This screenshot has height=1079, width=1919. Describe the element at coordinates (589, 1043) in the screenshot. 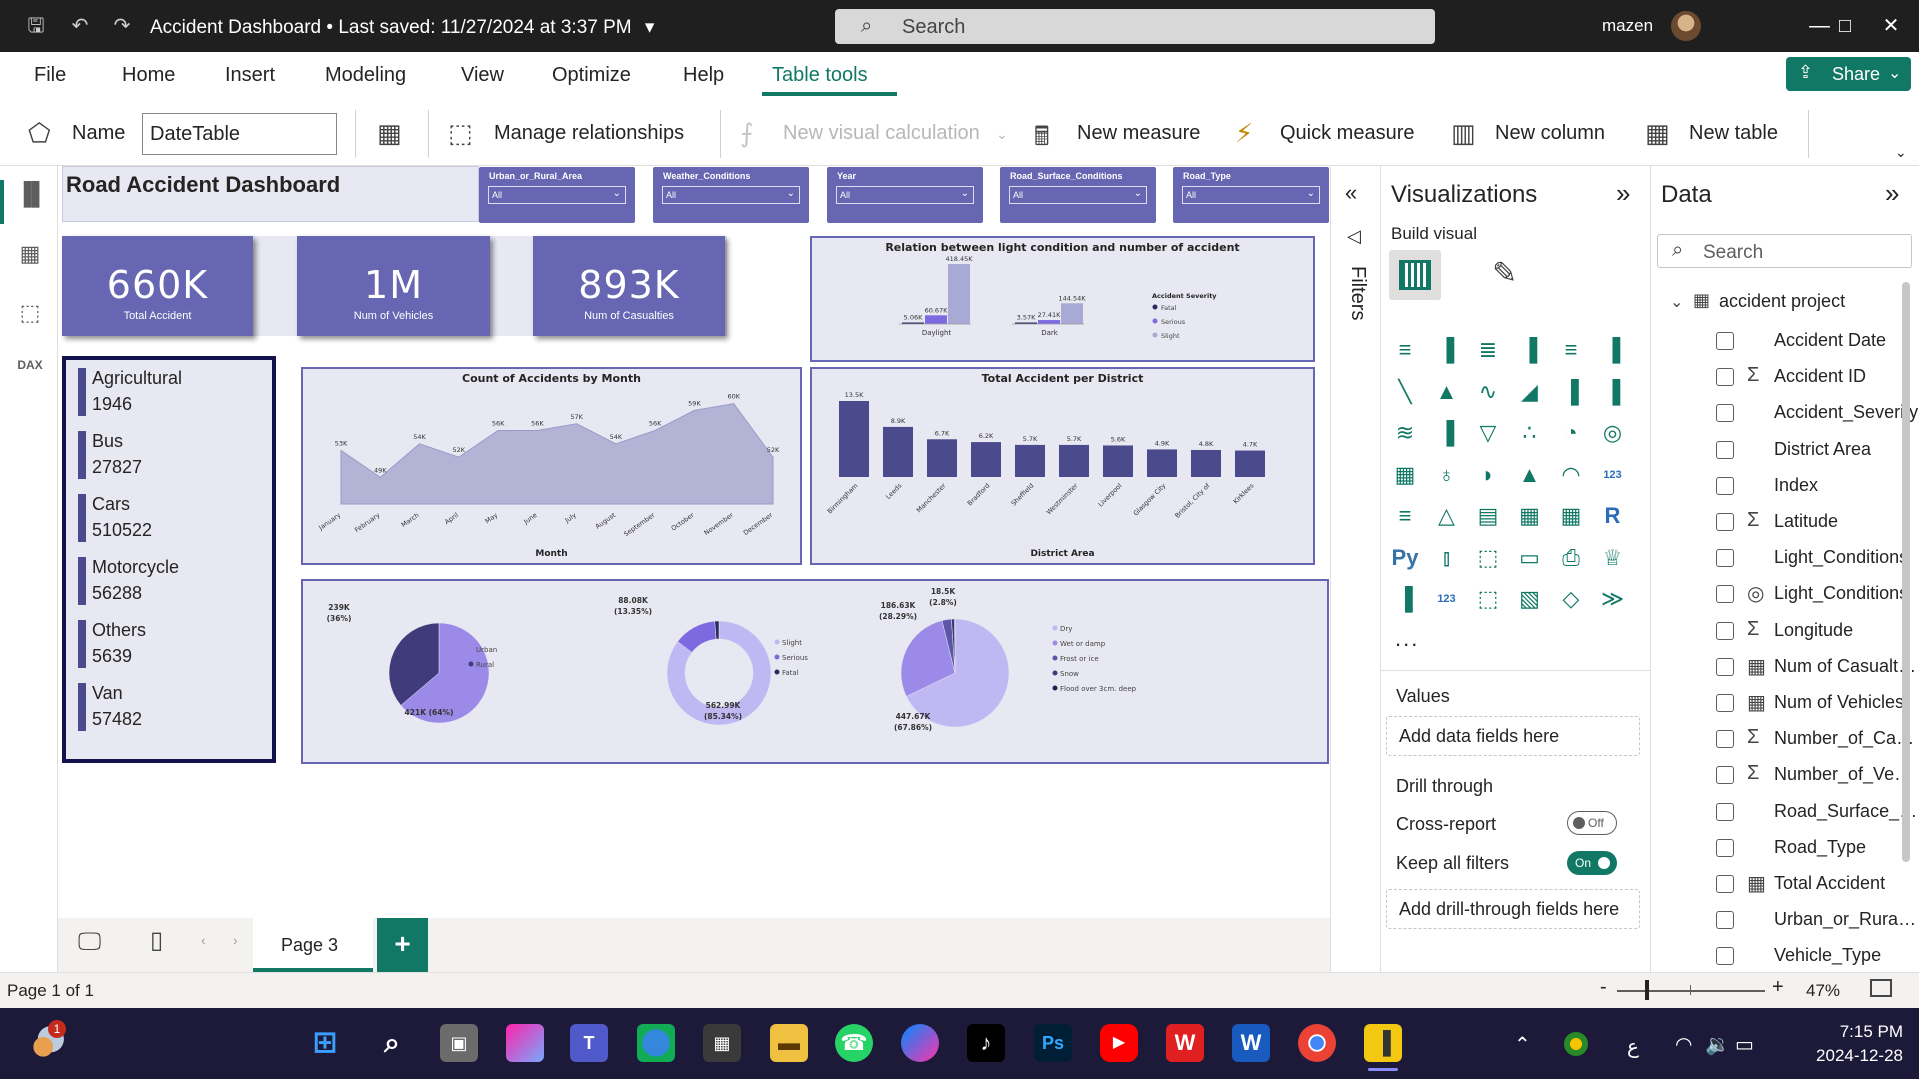

I see `teams-icon: T` at that location.